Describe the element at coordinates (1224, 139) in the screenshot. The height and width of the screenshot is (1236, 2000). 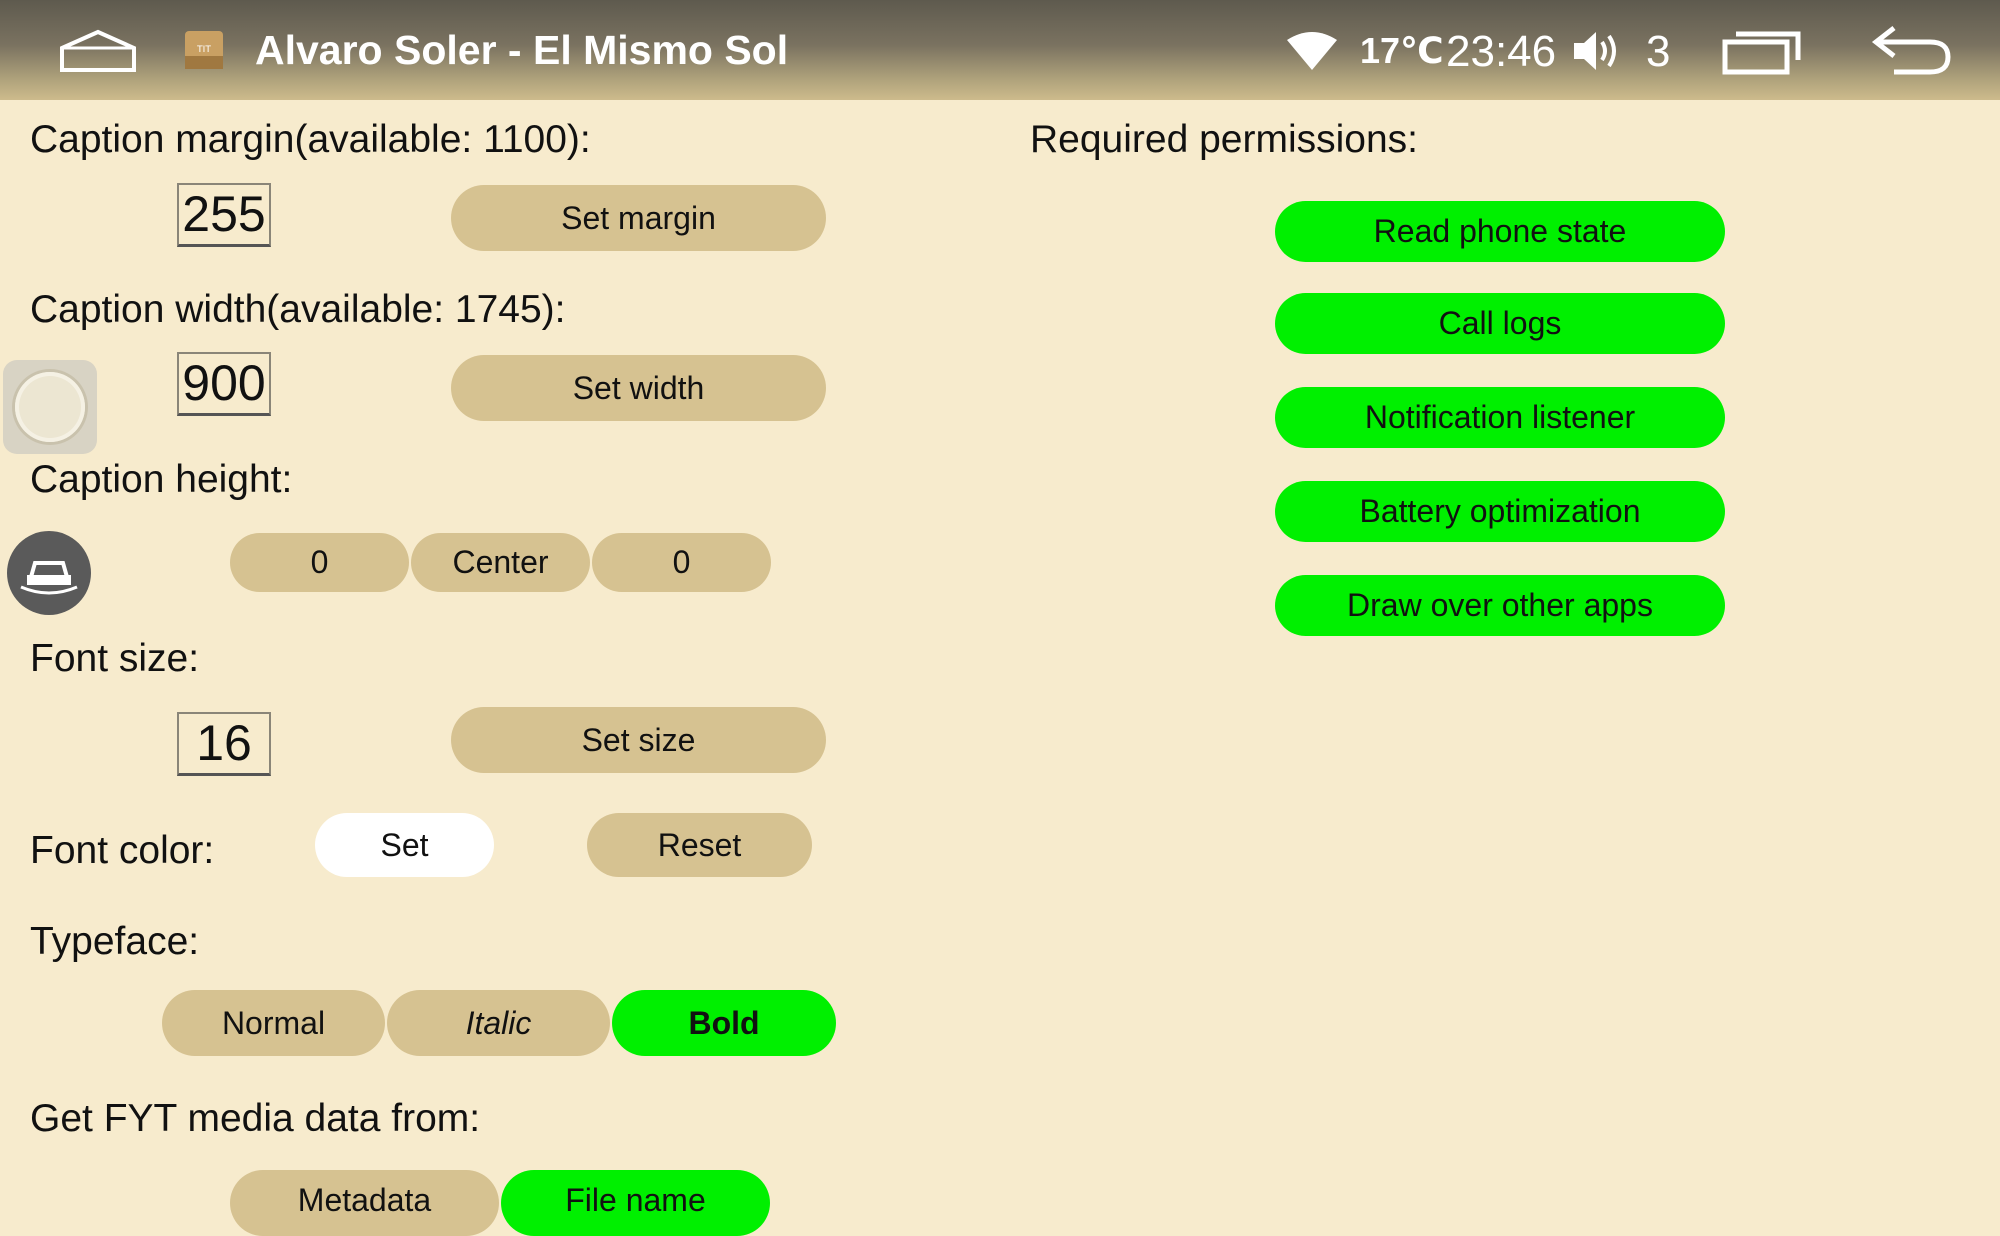
I see `permissions-label: Required permissions:` at that location.